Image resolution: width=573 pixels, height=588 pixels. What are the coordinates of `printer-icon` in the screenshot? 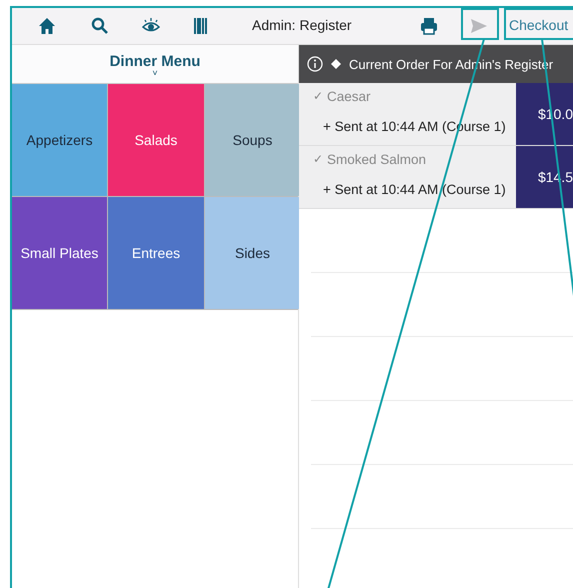 It's located at (429, 26).